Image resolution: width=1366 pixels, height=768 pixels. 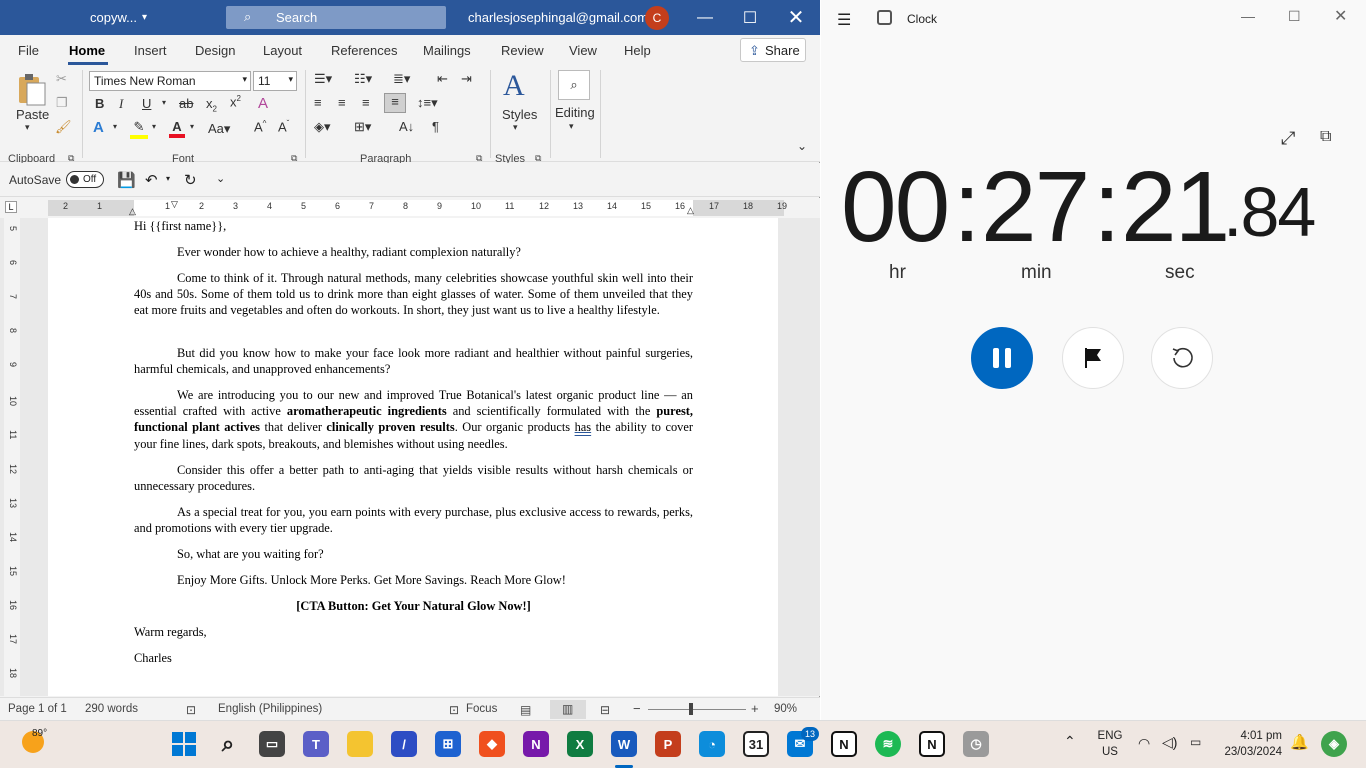 What do you see at coordinates (322, 127) in the screenshot?
I see `shading-icon: ◈▾` at bounding box center [322, 127].